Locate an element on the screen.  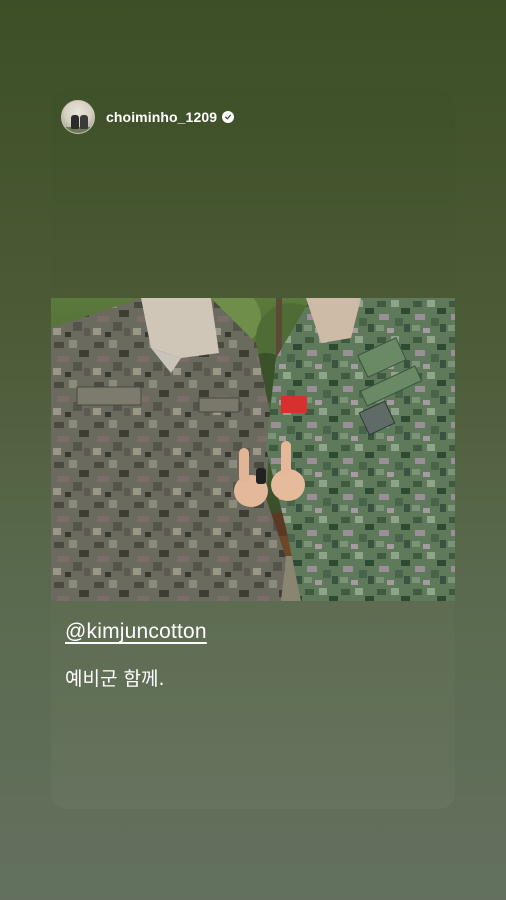
username: choiminho_1209 is located at coordinates (161, 117).